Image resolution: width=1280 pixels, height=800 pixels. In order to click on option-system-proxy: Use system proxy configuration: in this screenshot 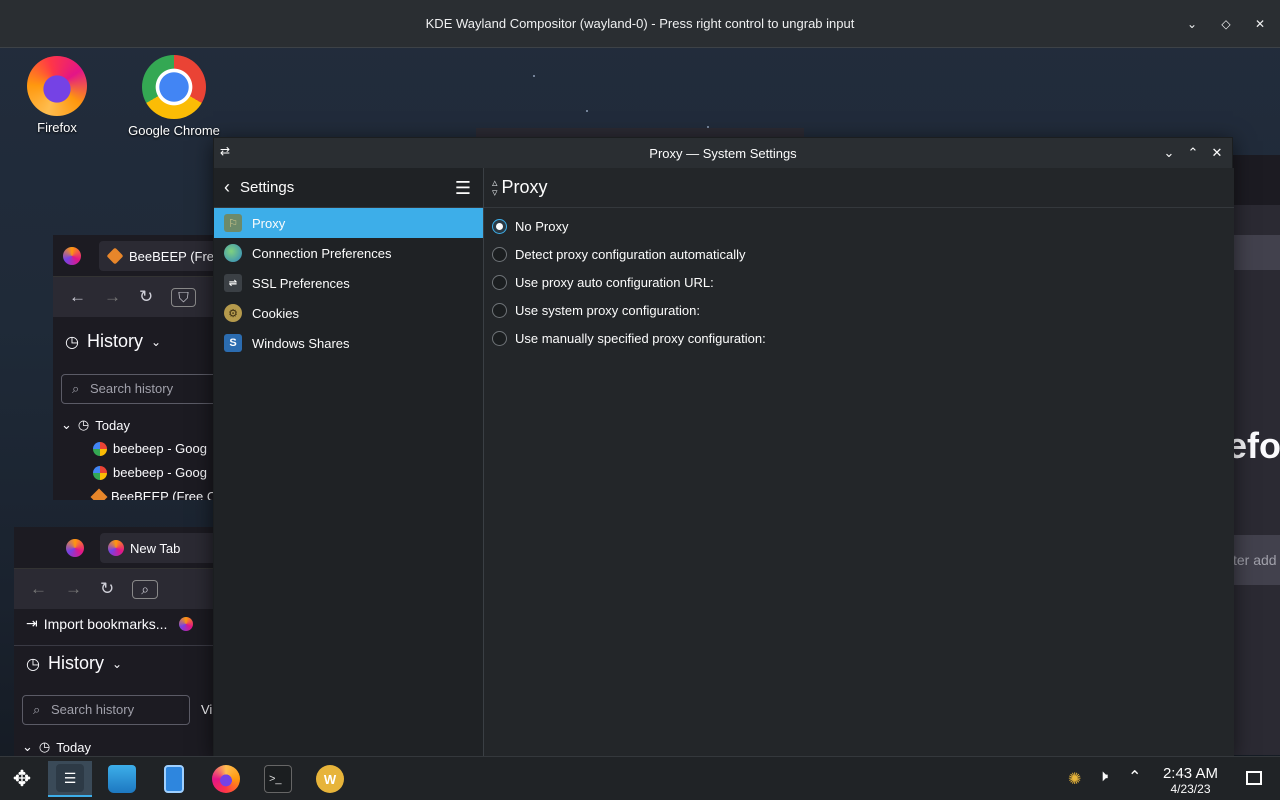, I will do `click(859, 310)`.